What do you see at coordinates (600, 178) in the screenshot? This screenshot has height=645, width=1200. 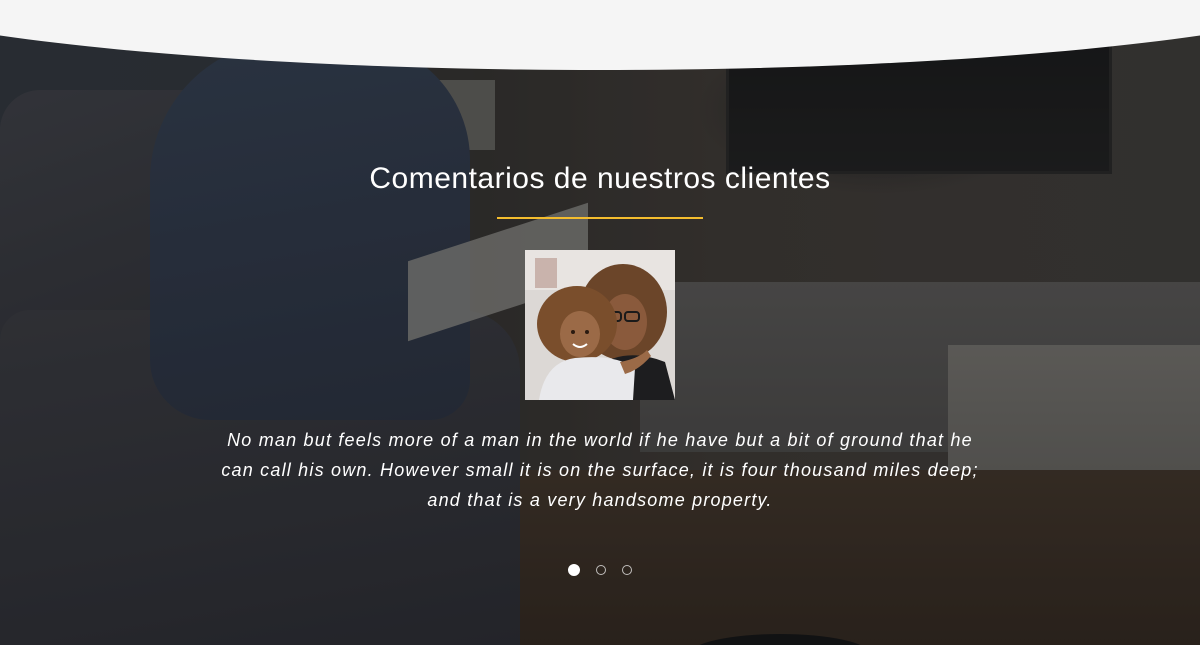 I see `section-title: Comentarios de nuestros clientes` at bounding box center [600, 178].